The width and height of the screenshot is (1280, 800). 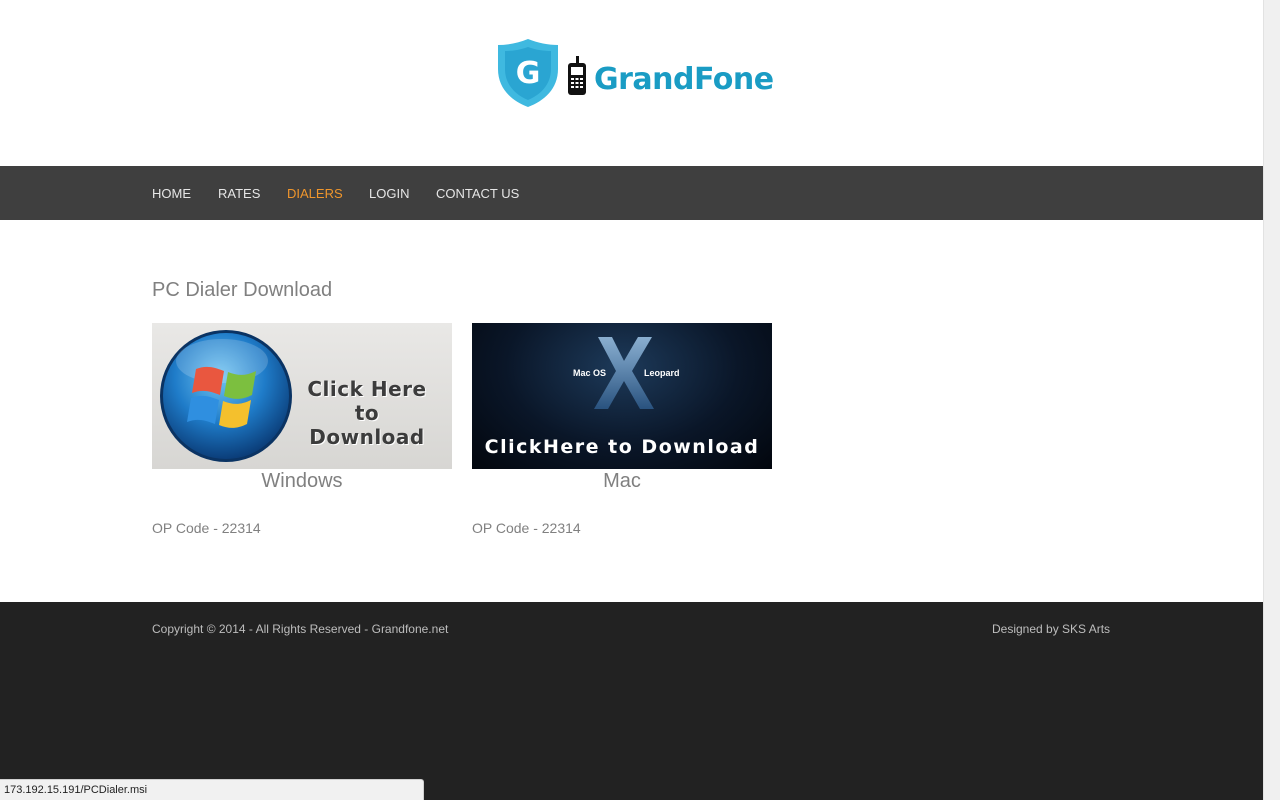 I want to click on windows-download-button: Click Here to Download, so click(x=302, y=396).